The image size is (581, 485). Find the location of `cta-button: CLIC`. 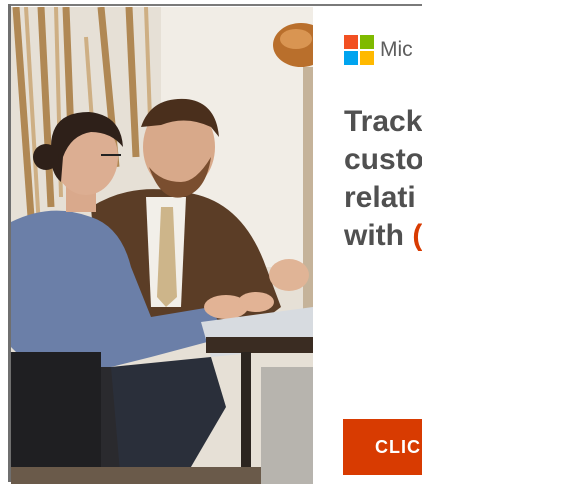

cta-button: CLIC is located at coordinates (382, 447).